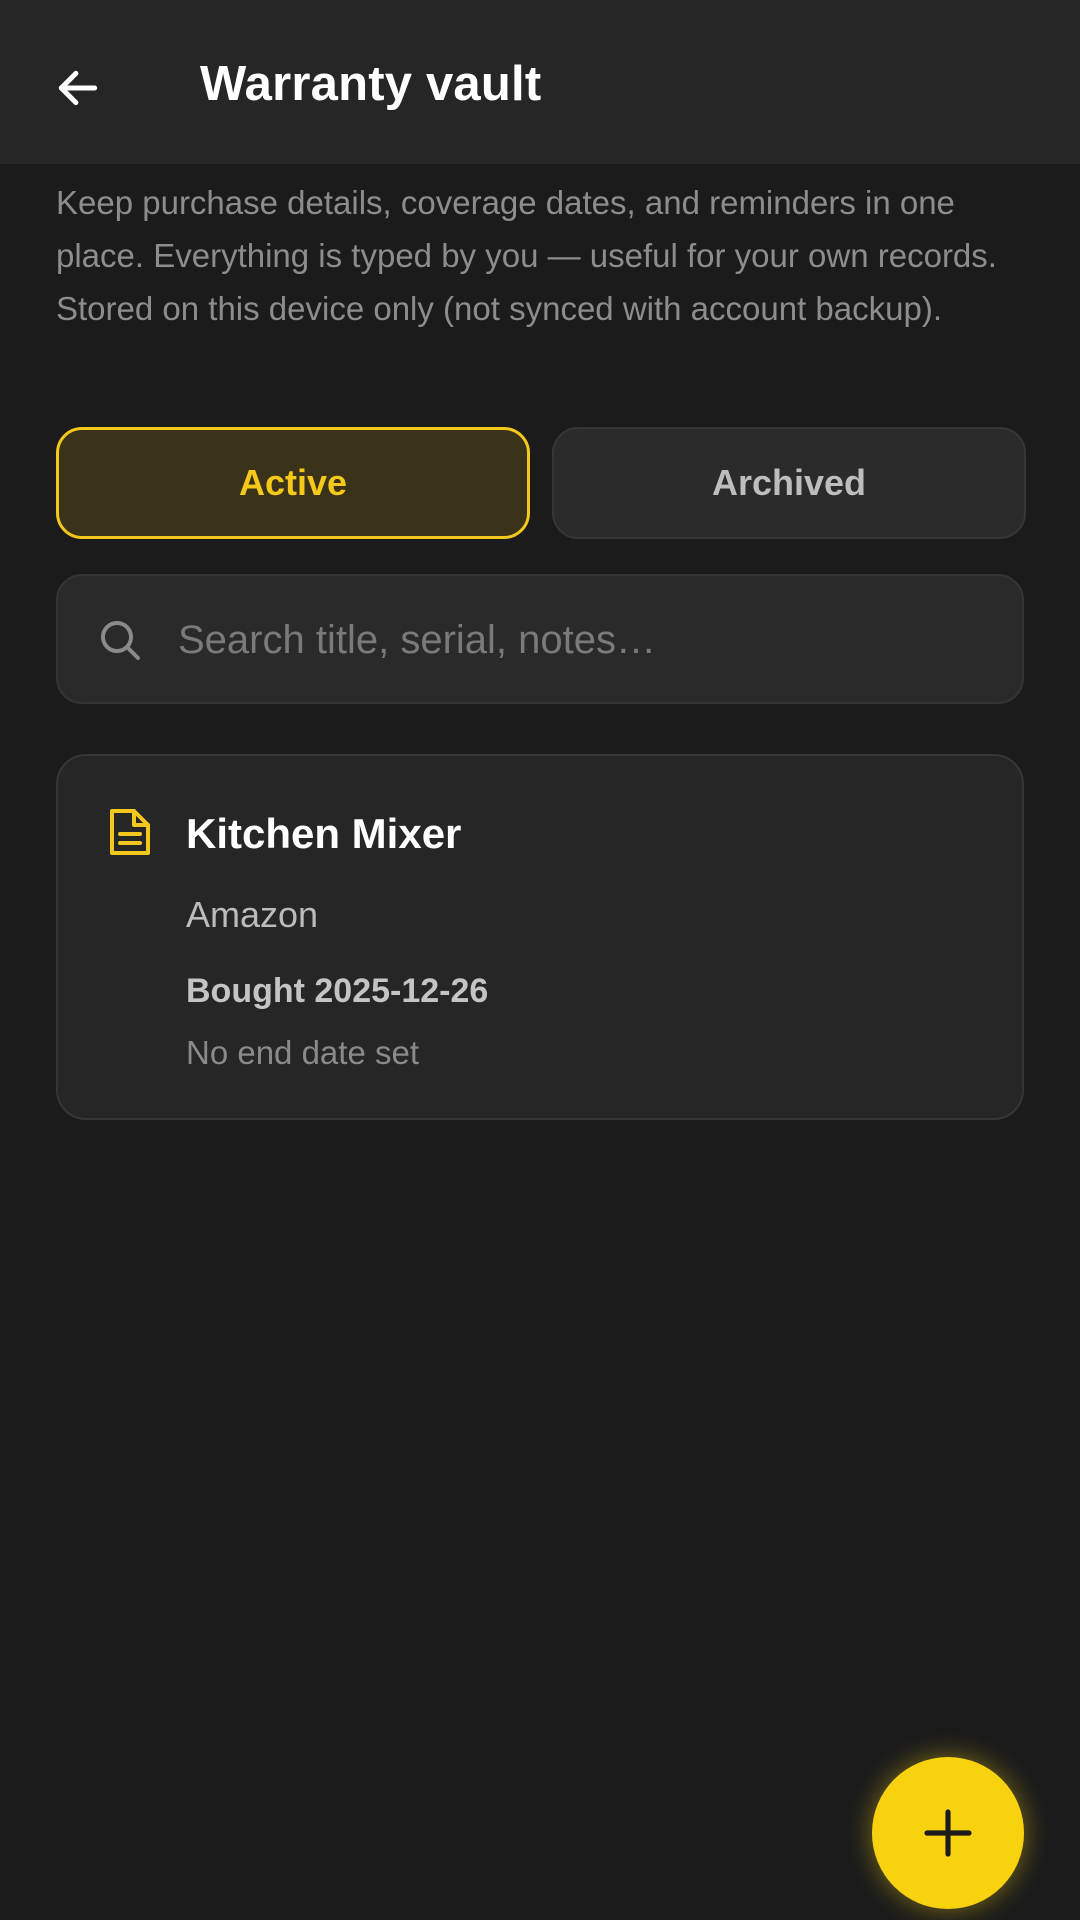 The width and height of the screenshot is (1080, 1920). I want to click on warranty-purchase-date: Bought 2025-12-26, so click(337, 991).